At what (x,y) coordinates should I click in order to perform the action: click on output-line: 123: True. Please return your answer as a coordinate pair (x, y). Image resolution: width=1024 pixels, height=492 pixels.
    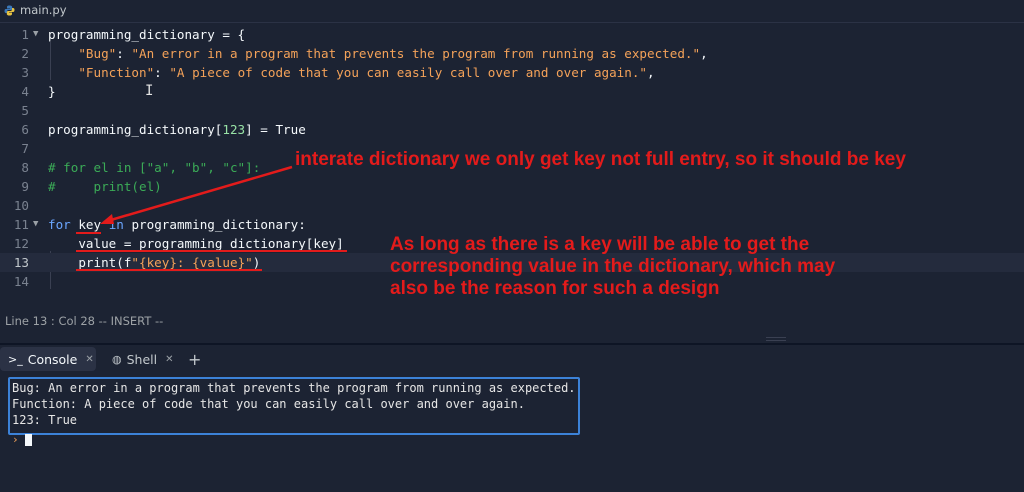
    Looking at the image, I should click on (45, 420).